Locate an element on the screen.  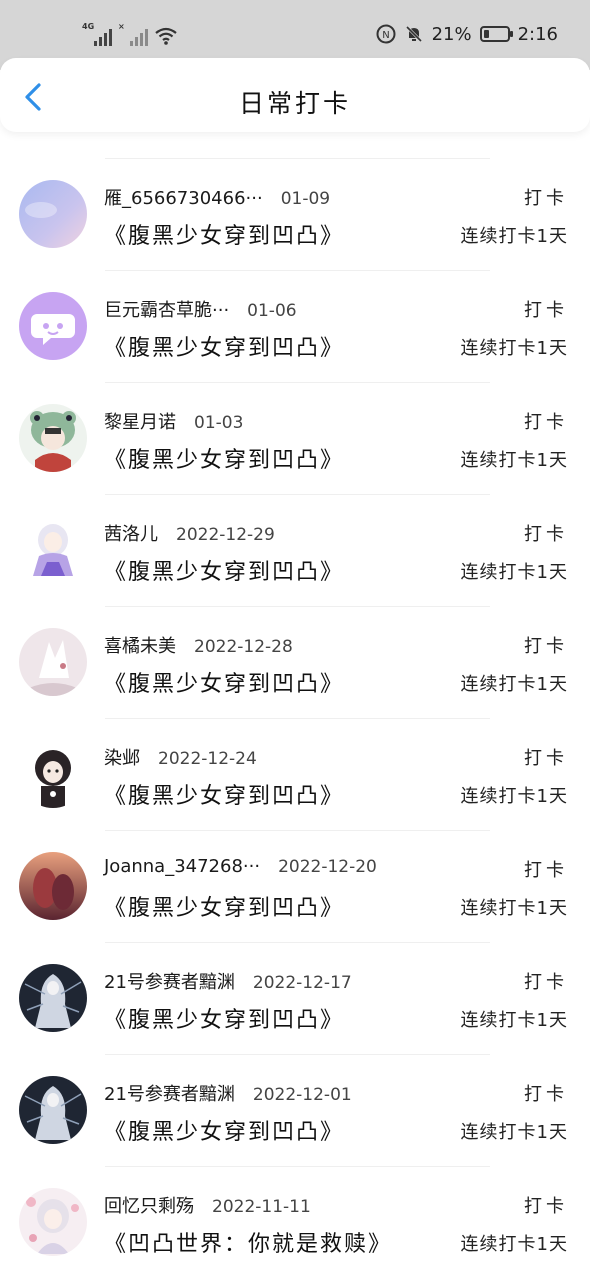
checkin-row: 21号参赛者黯渊 2022-12-01 《腹黑少女穿到凹凸》 打卡 连续打卡1天 is located at coordinates (295, 1110).